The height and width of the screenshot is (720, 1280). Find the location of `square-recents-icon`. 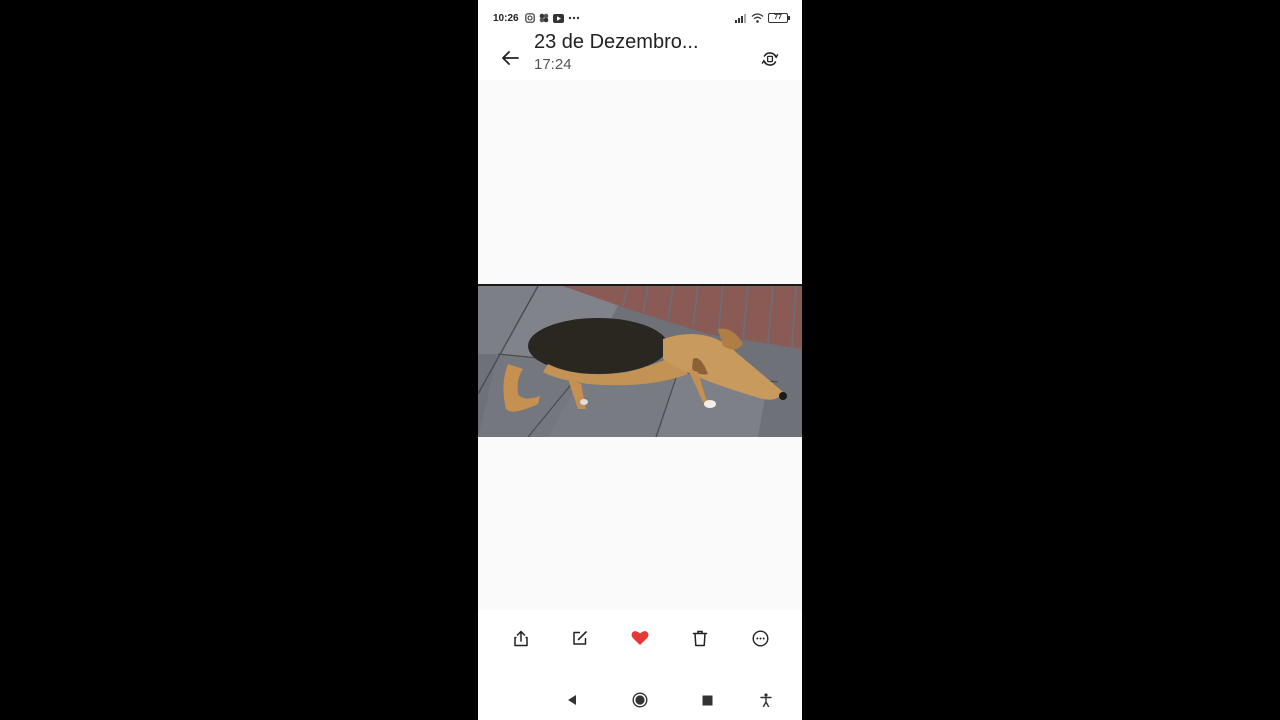

square-recents-icon is located at coordinates (707, 700).